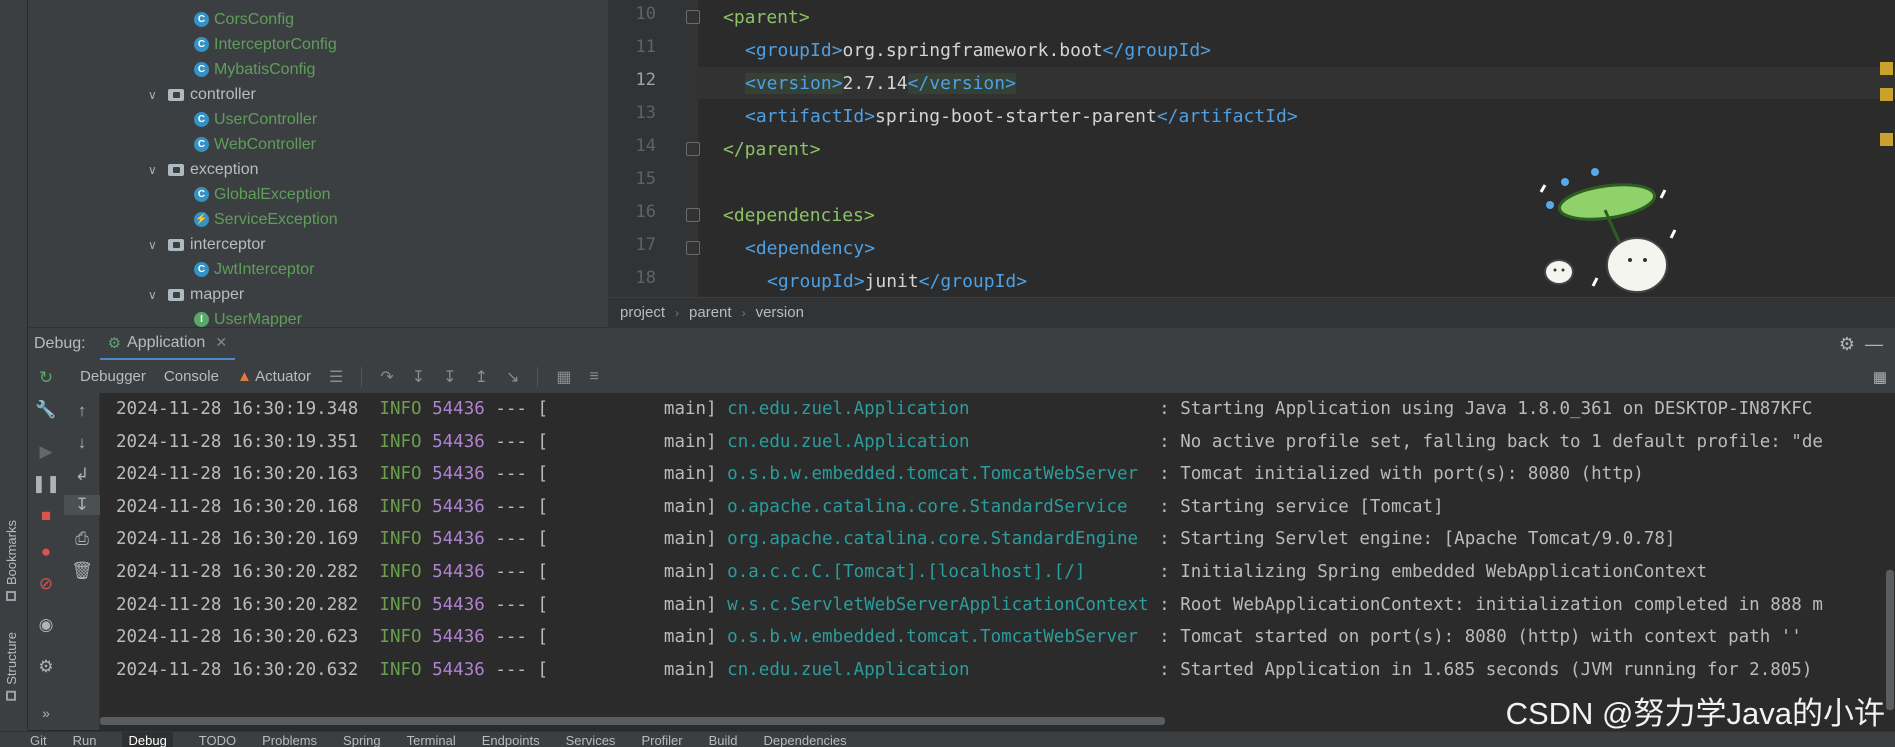 Image resolution: width=1895 pixels, height=747 pixels. Describe the element at coordinates (449, 377) in the screenshot. I see `force-step-into-icon: ↧` at that location.